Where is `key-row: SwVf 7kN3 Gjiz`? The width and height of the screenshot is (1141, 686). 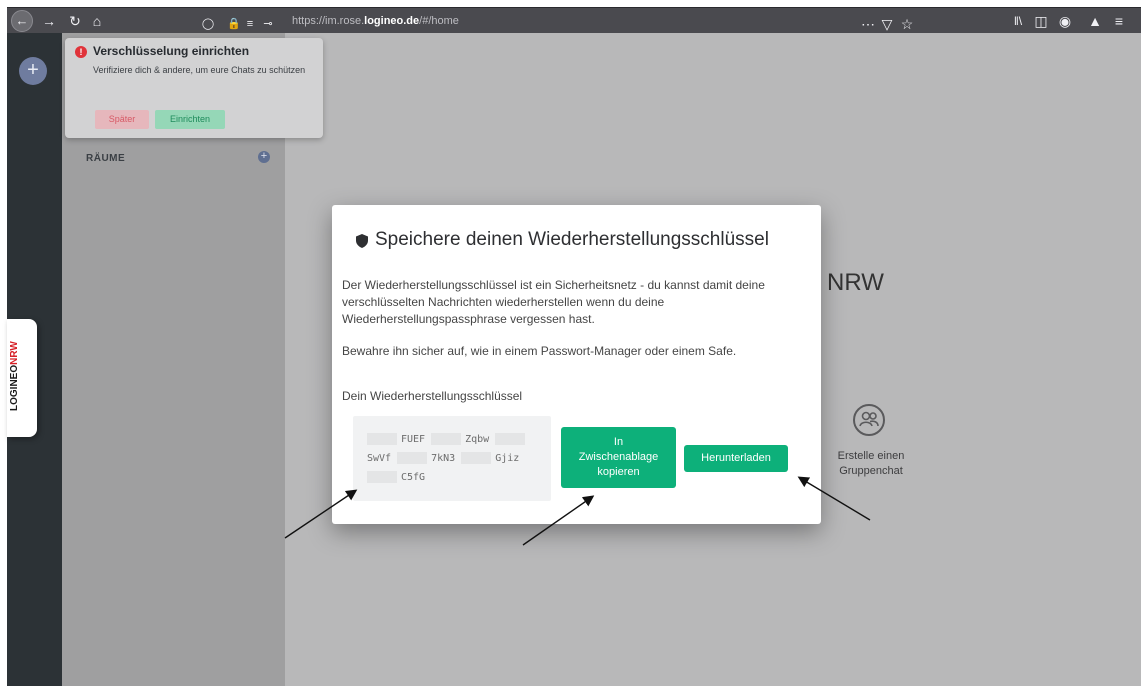
key-row: SwVf 7kN3 Gjiz is located at coordinates (446, 458).